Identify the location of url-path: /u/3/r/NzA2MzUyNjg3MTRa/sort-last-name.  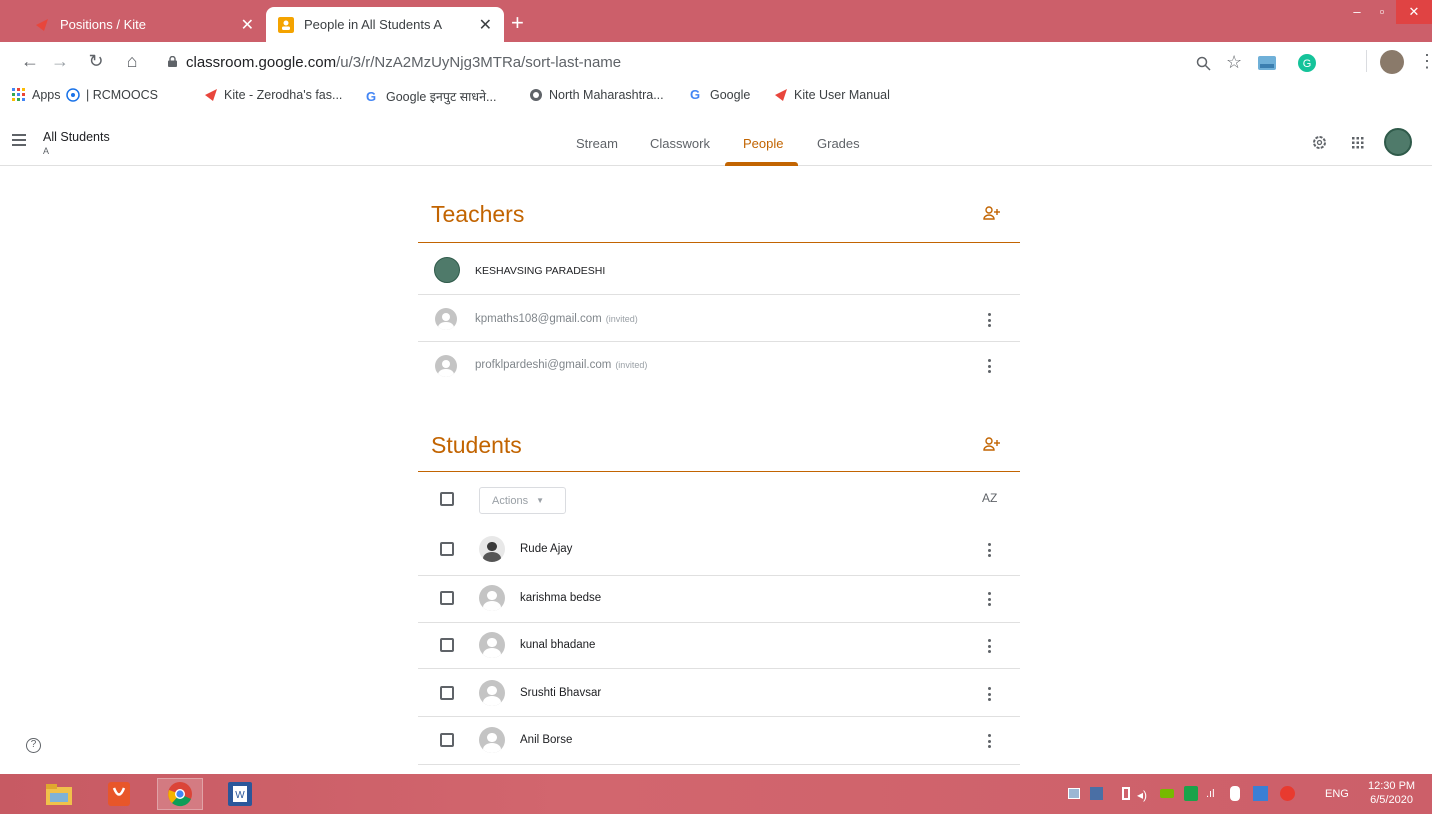
(479, 62).